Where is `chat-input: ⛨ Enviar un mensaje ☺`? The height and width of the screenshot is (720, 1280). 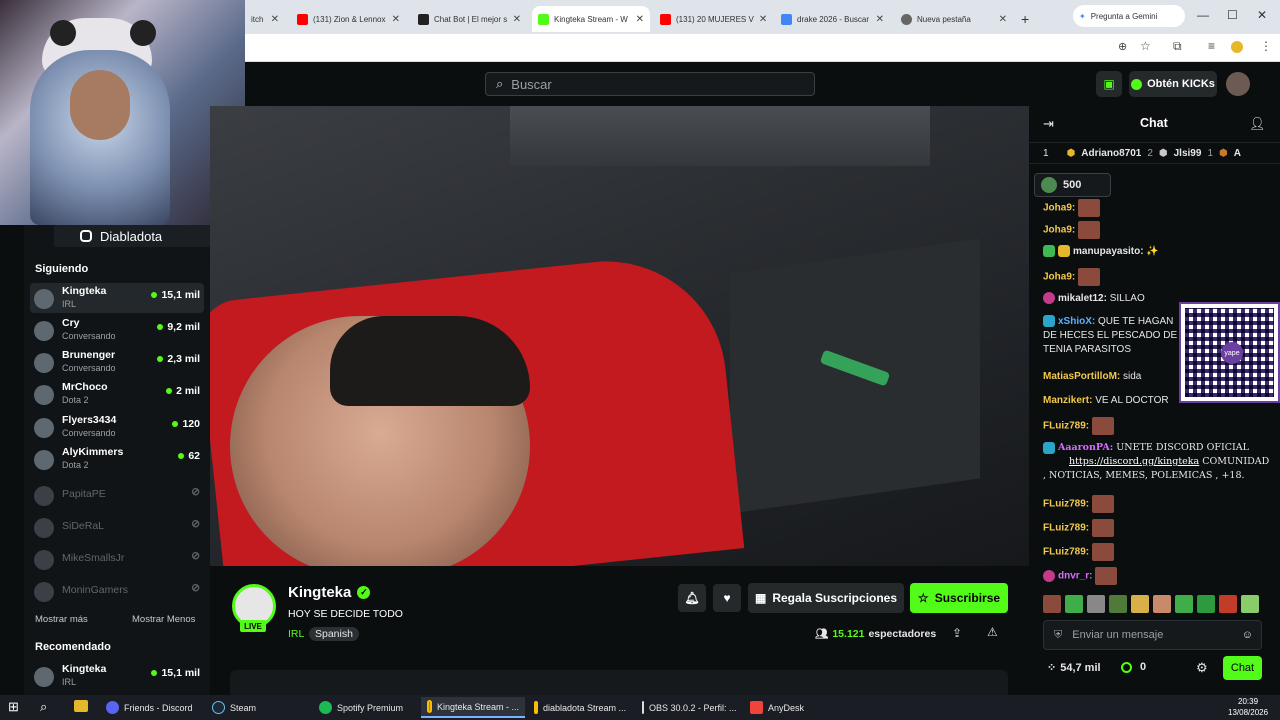 chat-input: ⛨ Enviar un mensaje ☺ is located at coordinates (1152, 635).